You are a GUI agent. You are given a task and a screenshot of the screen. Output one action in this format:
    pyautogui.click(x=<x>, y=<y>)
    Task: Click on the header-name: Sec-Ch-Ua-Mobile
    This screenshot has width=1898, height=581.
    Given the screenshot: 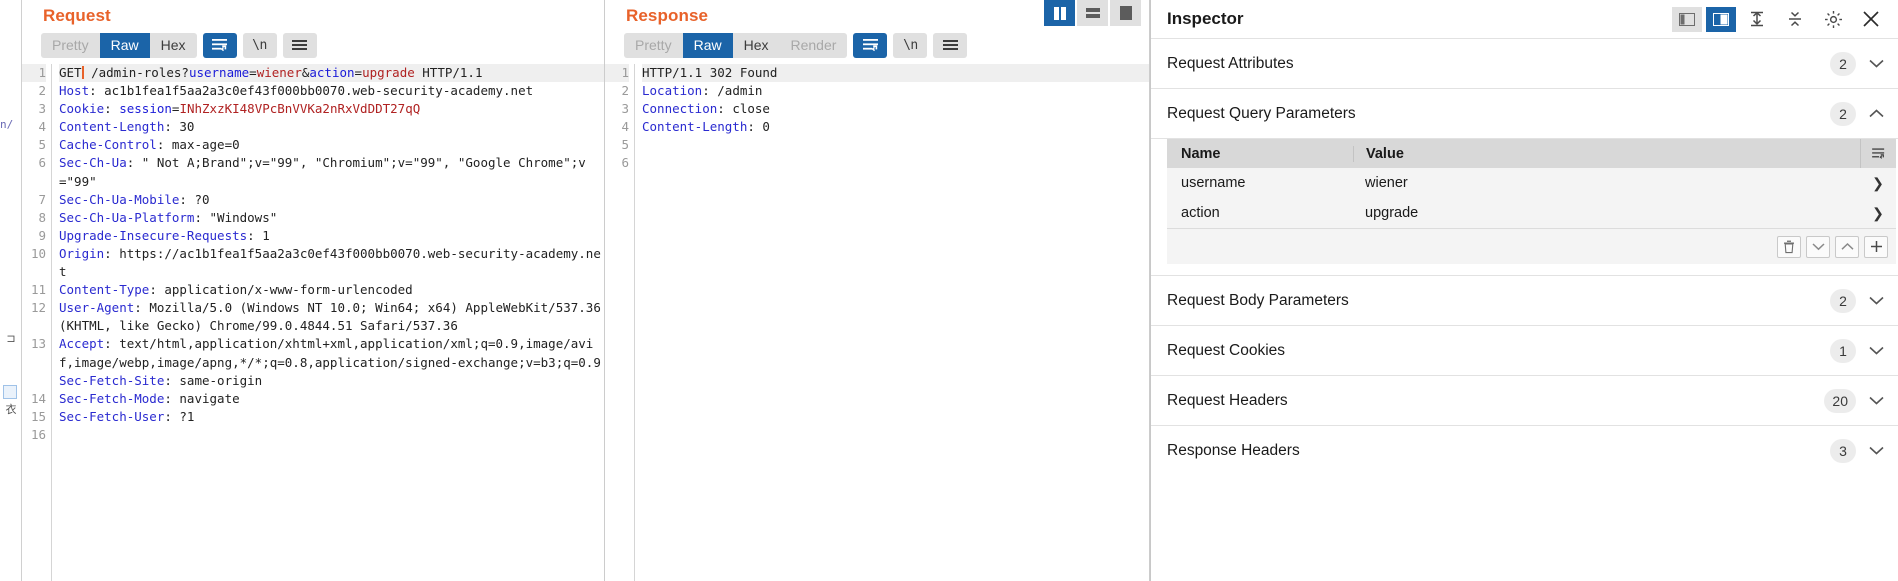 What is the action you would take?
    pyautogui.click(x=119, y=199)
    